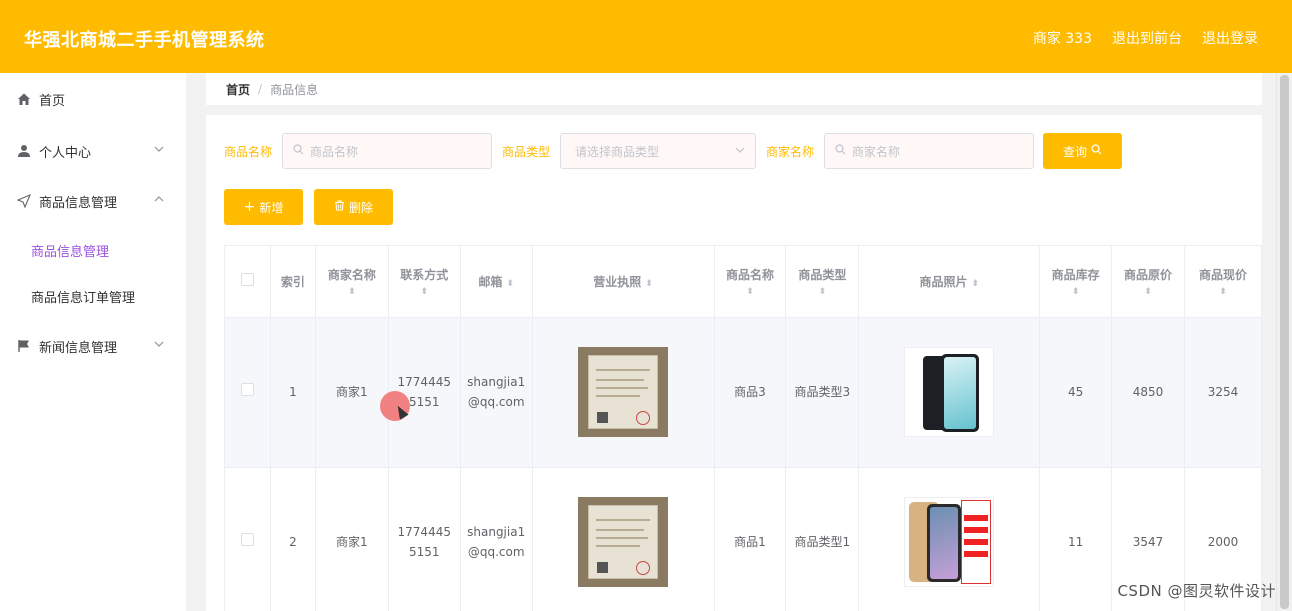 The height and width of the screenshot is (611, 1292). Describe the element at coordinates (24, 151) in the screenshot. I see `user-icon` at that location.